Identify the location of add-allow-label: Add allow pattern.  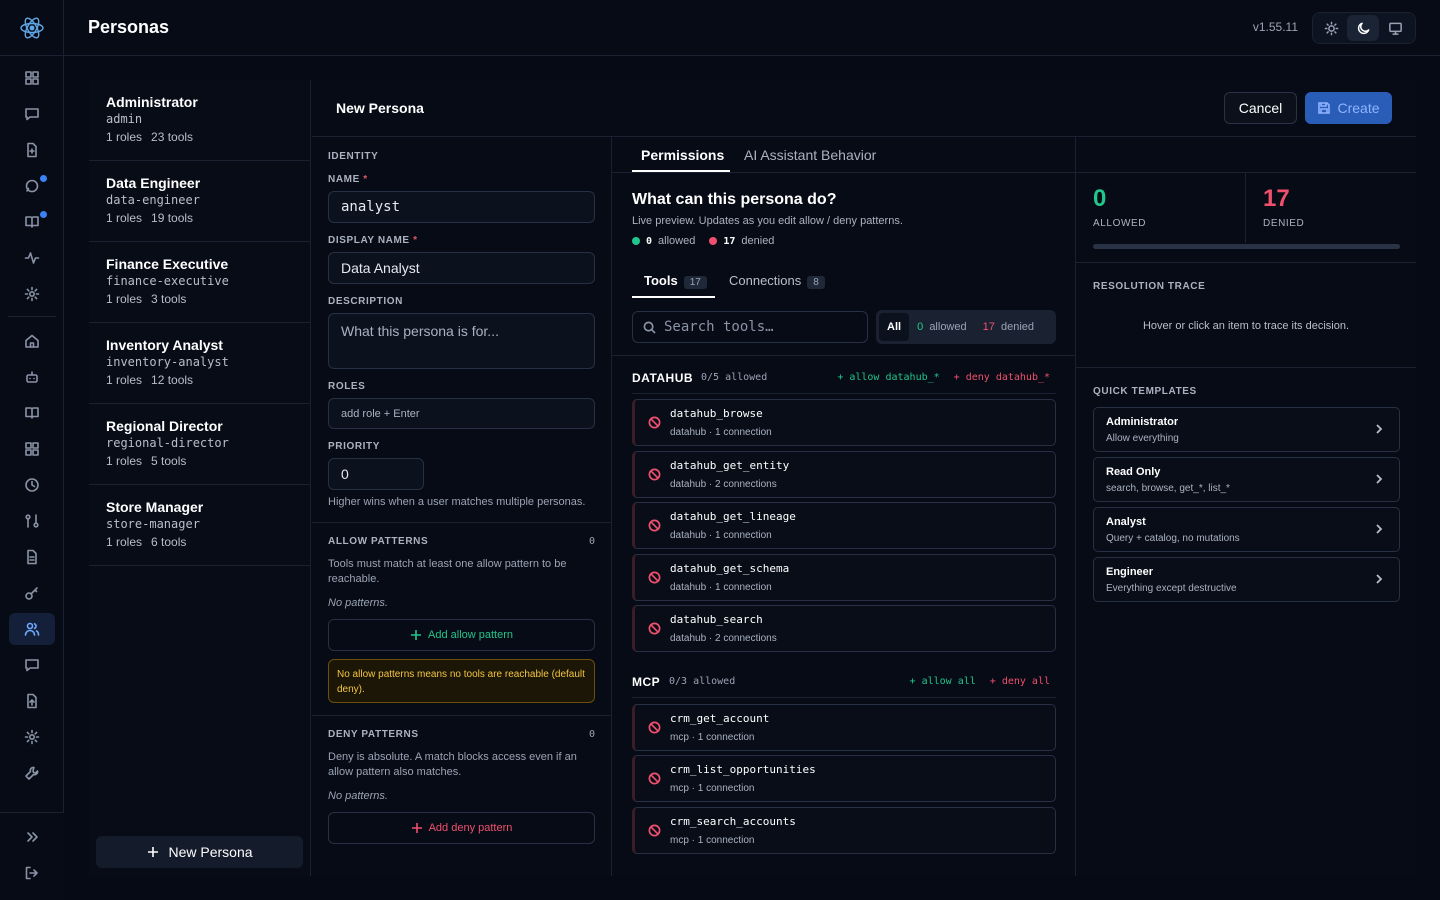
(470, 635).